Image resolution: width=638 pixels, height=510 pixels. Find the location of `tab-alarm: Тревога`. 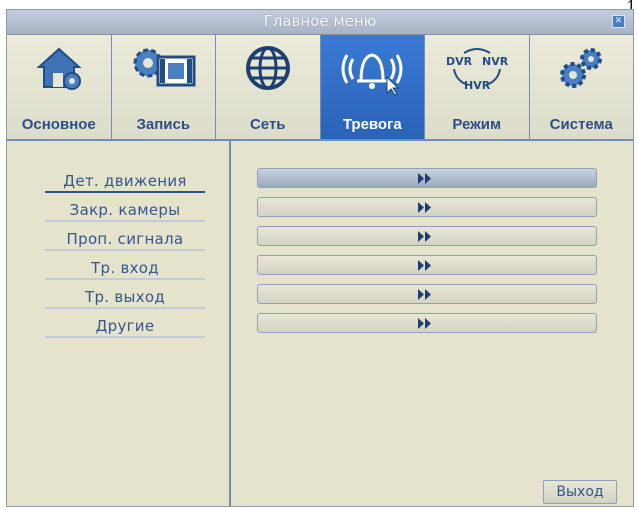

tab-alarm: Тревога is located at coordinates (372, 87).